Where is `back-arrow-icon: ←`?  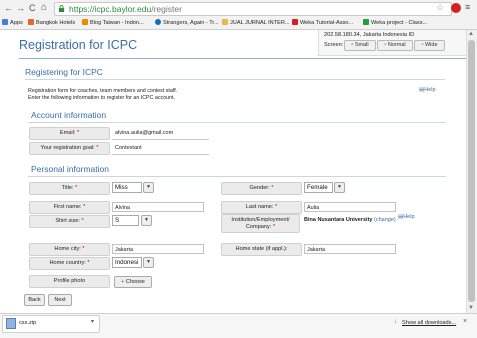
back-arrow-icon: ← is located at coordinates (8, 8).